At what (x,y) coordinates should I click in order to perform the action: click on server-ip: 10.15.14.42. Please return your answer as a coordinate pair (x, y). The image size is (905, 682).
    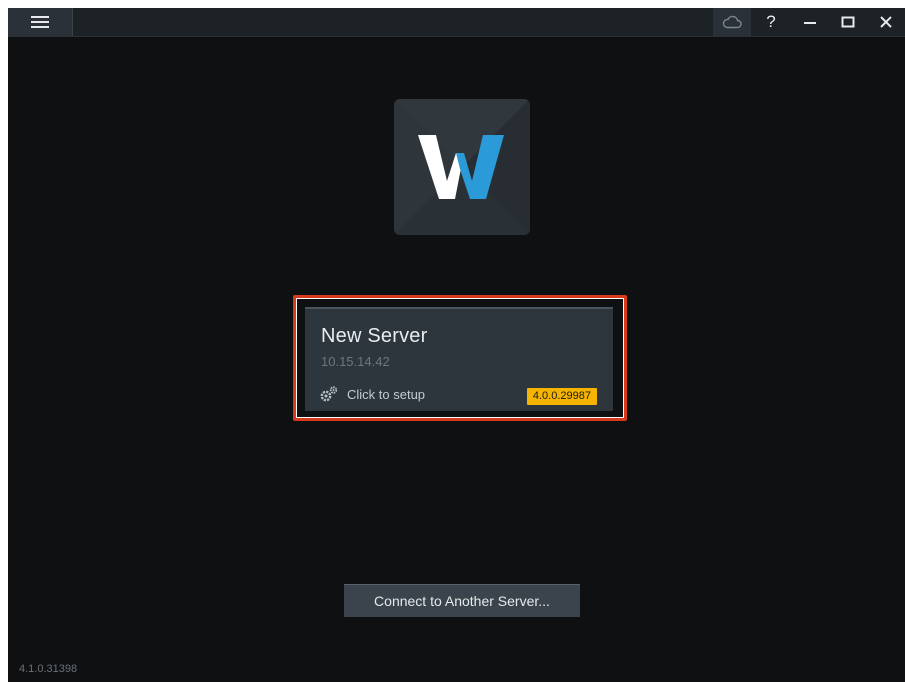
    Looking at the image, I should click on (355, 361).